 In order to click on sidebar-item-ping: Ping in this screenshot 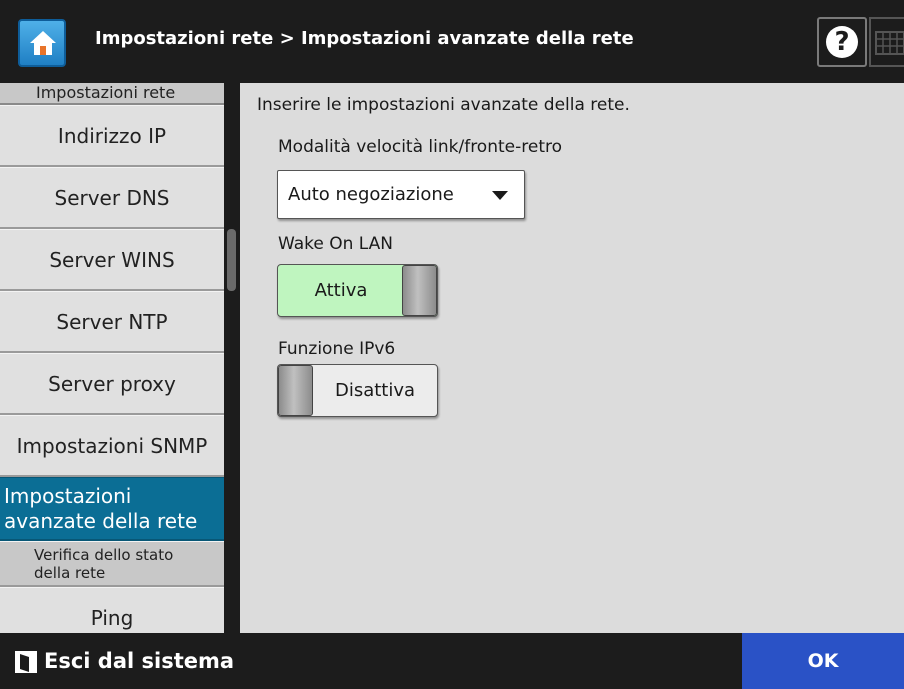, I will do `click(112, 610)`.